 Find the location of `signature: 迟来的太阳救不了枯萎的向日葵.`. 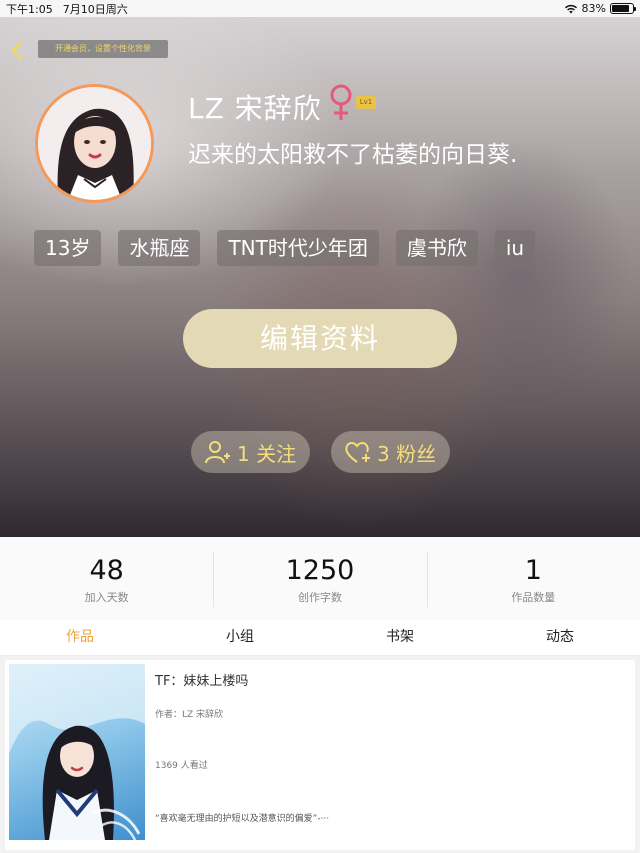

signature: 迟来的太阳救不了枯萎的向日葵. is located at coordinates (353, 155).